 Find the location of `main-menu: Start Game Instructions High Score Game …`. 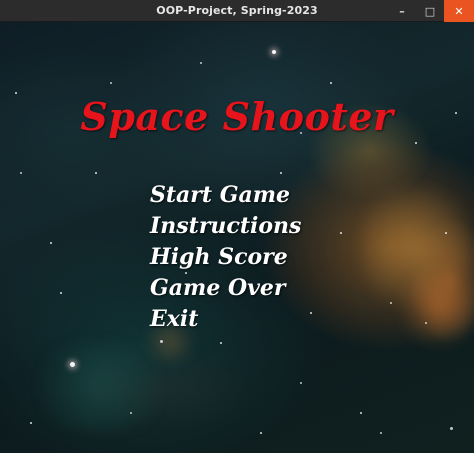

main-menu: Start Game Instructions High Score Game … is located at coordinates (225, 257).